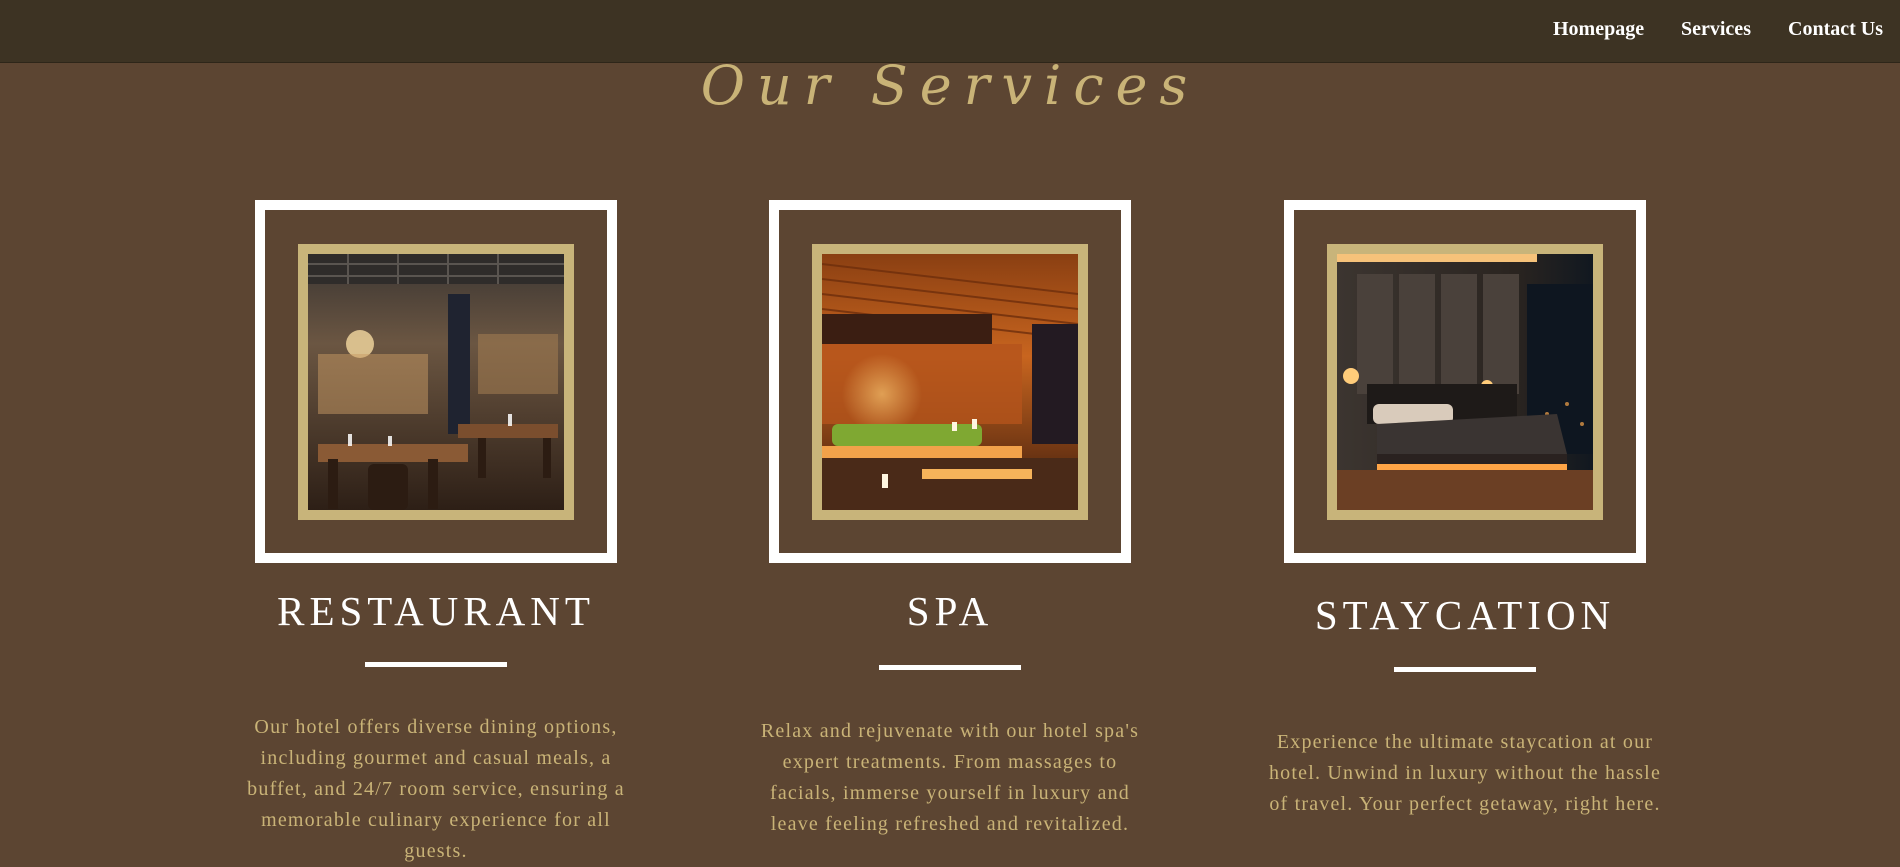  Describe the element at coordinates (950, 611) in the screenshot. I see `service-title-spa: SPA` at that location.